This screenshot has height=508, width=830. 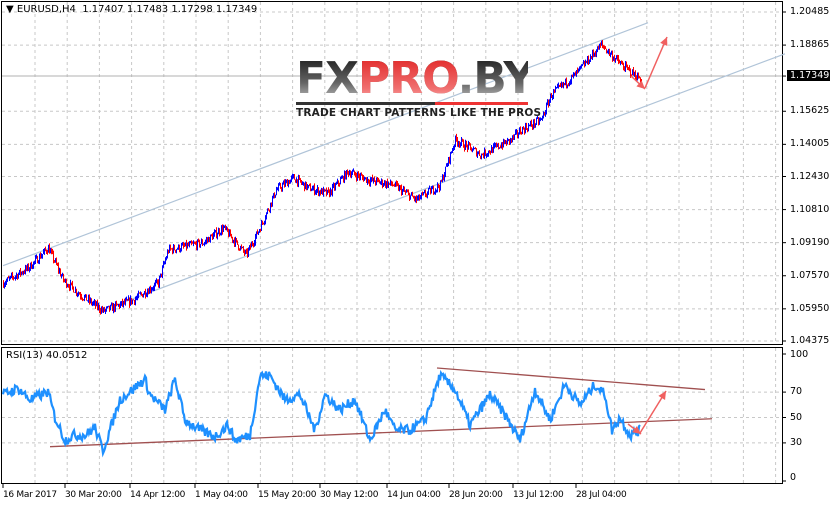 What do you see at coordinates (236, 9) in the screenshot?
I see `ohlc-close: 1.17349` at bounding box center [236, 9].